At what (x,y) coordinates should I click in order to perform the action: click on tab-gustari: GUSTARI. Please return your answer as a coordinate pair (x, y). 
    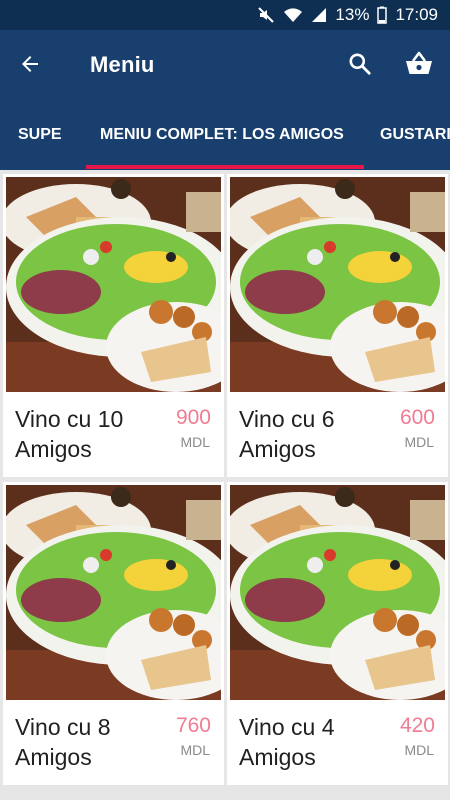
    Looking at the image, I should click on (415, 136).